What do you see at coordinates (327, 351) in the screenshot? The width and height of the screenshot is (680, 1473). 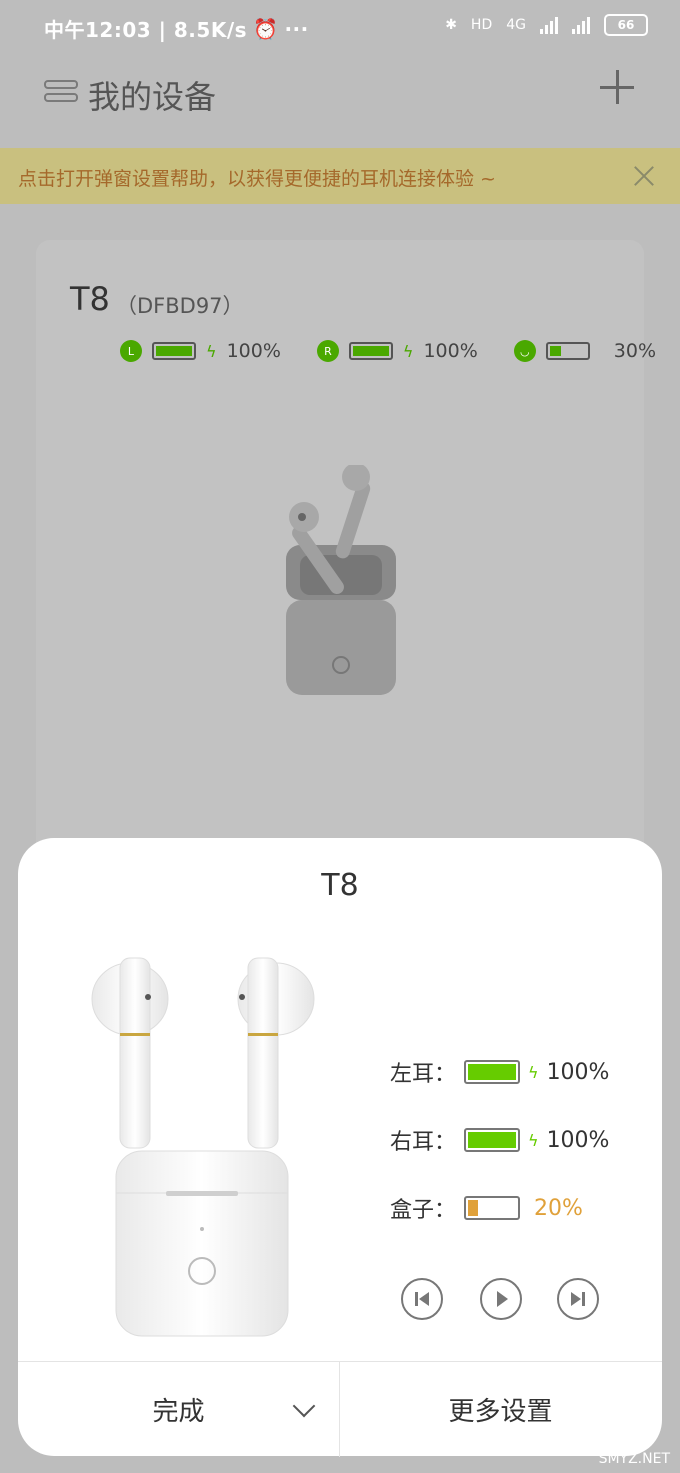 I see `right-badge: R` at bounding box center [327, 351].